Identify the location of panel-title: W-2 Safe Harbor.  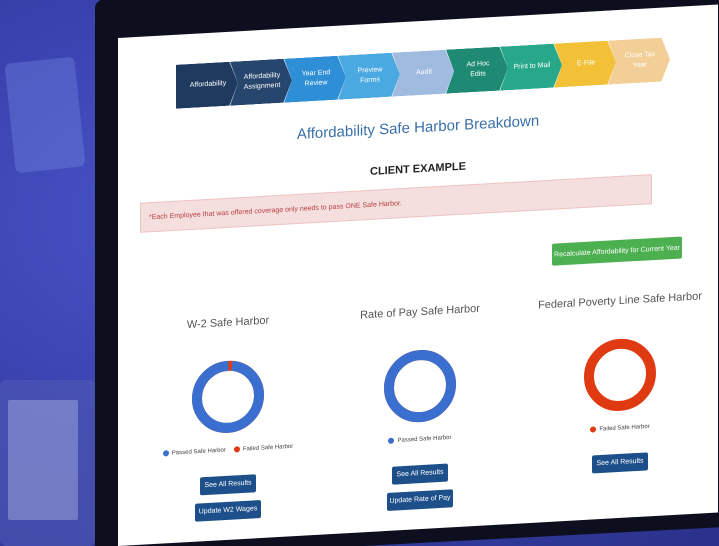
(228, 323).